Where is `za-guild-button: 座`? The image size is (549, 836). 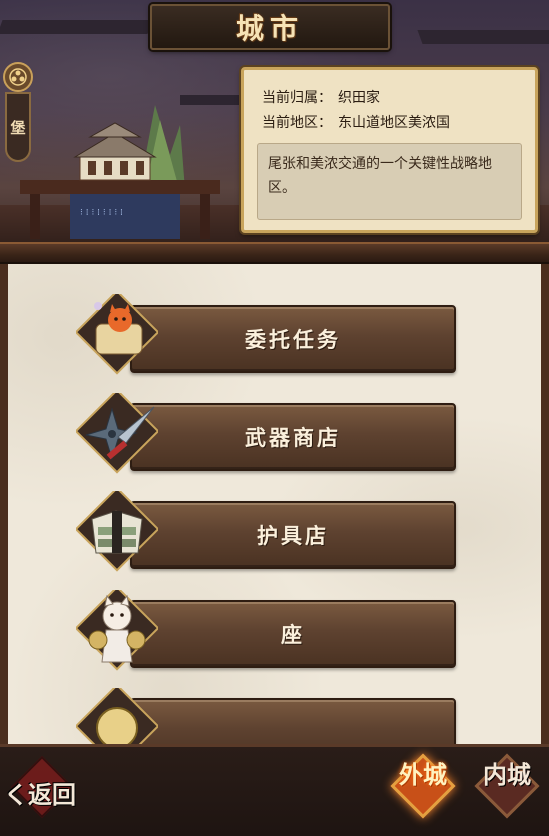 za-guild-button: 座 is located at coordinates (293, 634).